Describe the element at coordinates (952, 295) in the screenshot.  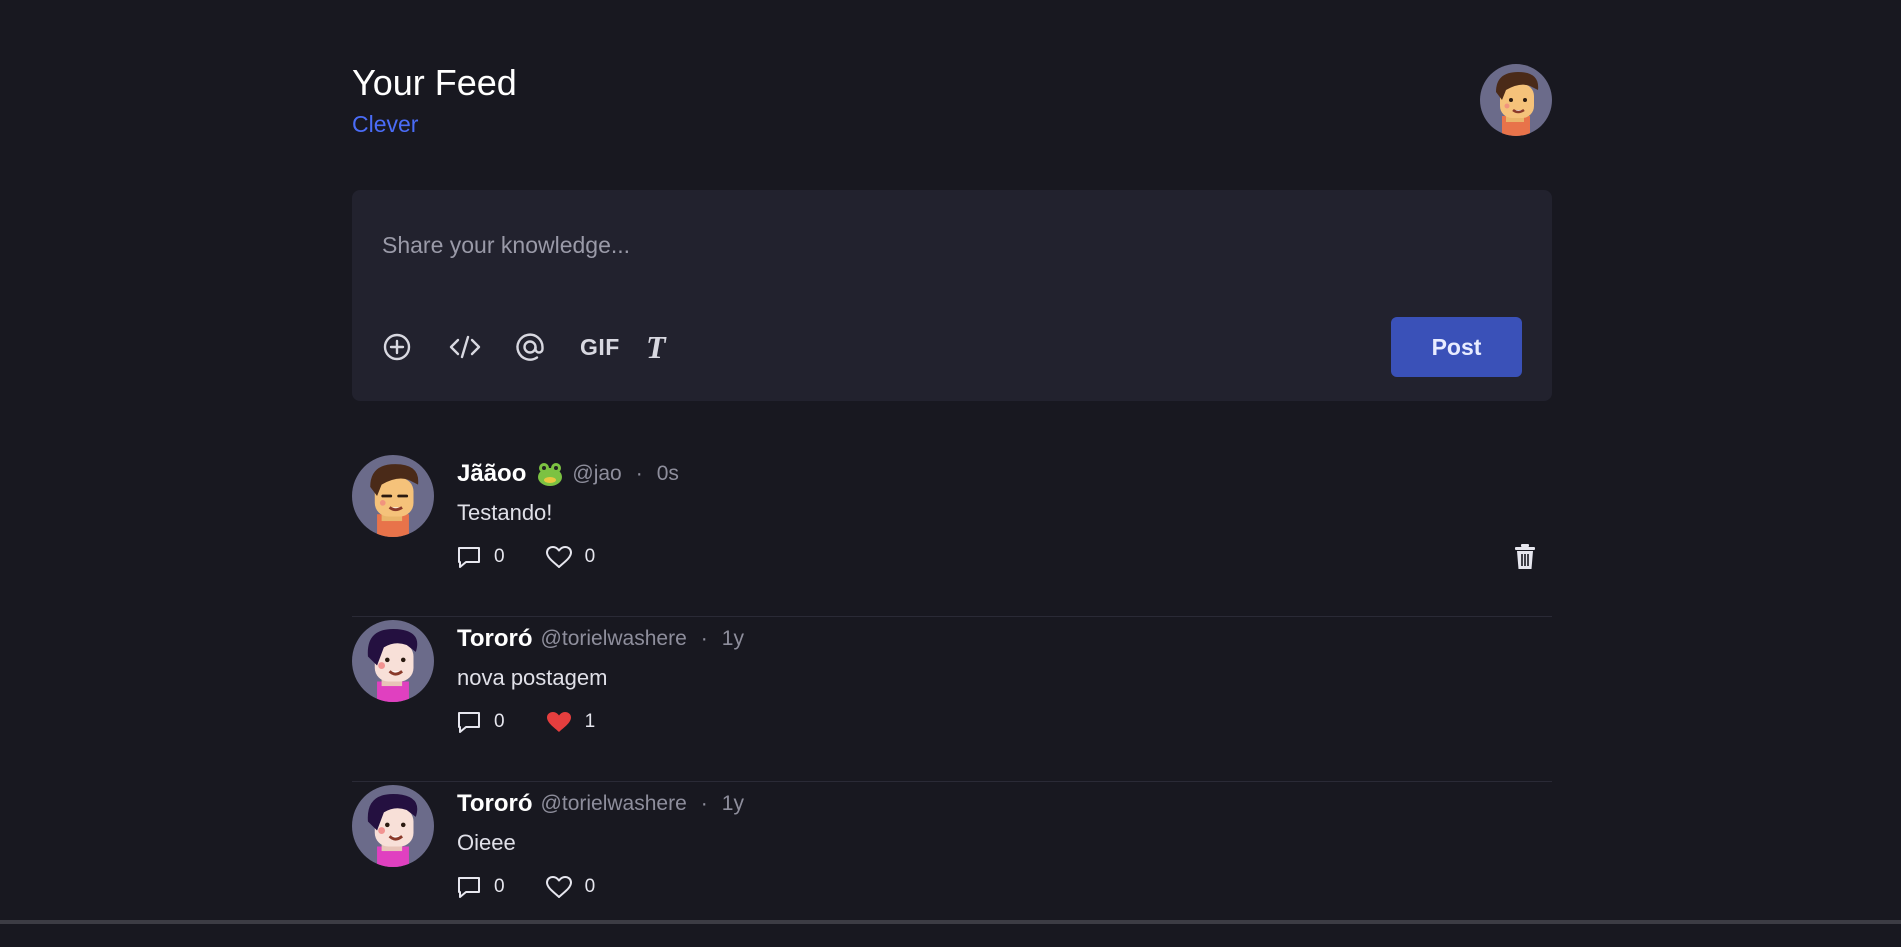
I see `post-composer: GIF T Post` at that location.